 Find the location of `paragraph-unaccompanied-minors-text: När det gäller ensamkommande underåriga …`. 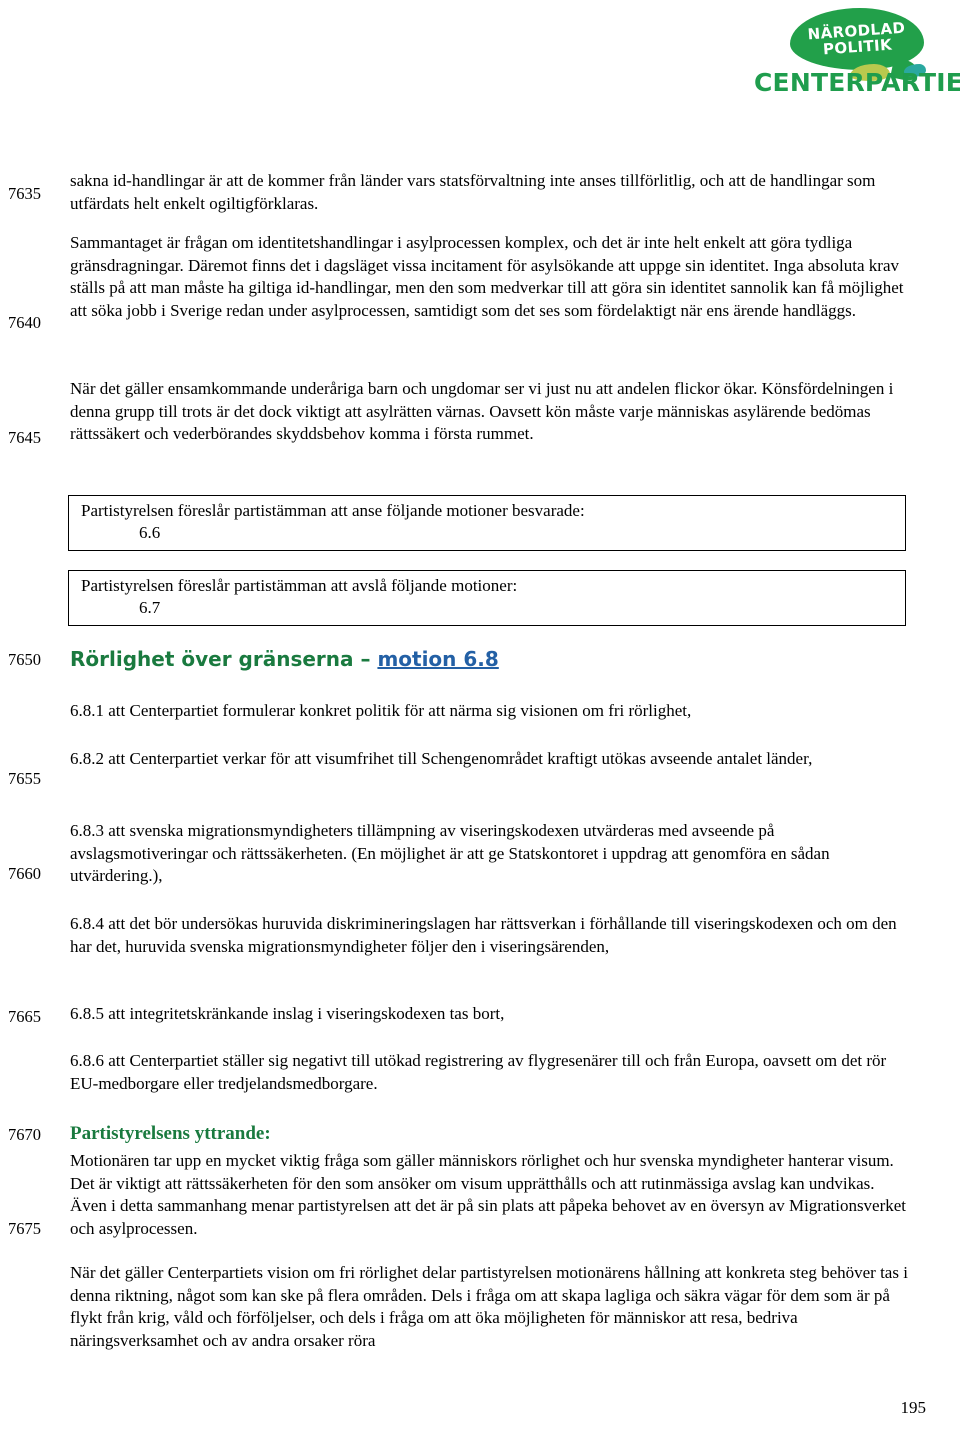

paragraph-unaccompanied-minors-text: När det gäller ensamkommande underåriga … is located at coordinates (482, 411).